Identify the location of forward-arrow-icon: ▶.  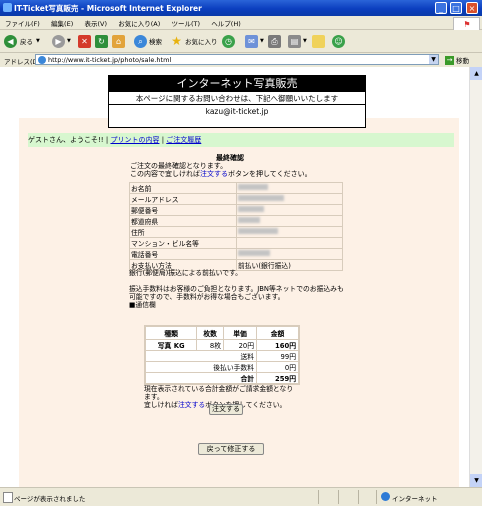
(58, 41).